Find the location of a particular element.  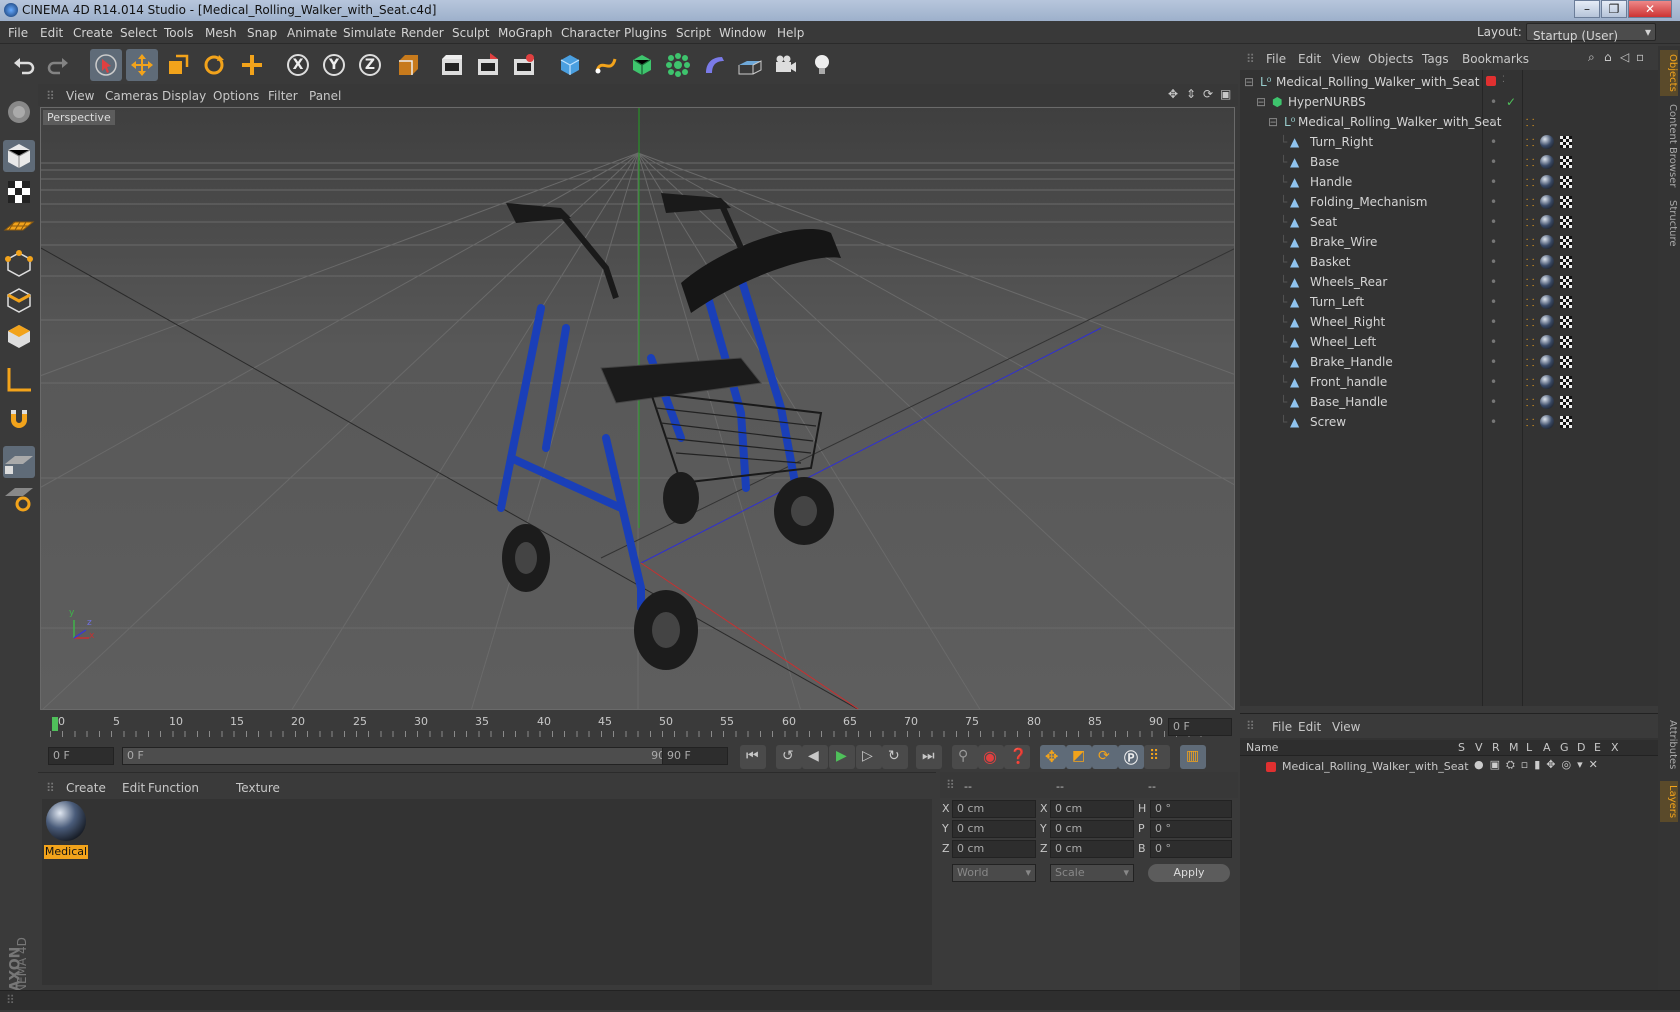

goto-start-button: ⏮ is located at coordinates (753, 757).